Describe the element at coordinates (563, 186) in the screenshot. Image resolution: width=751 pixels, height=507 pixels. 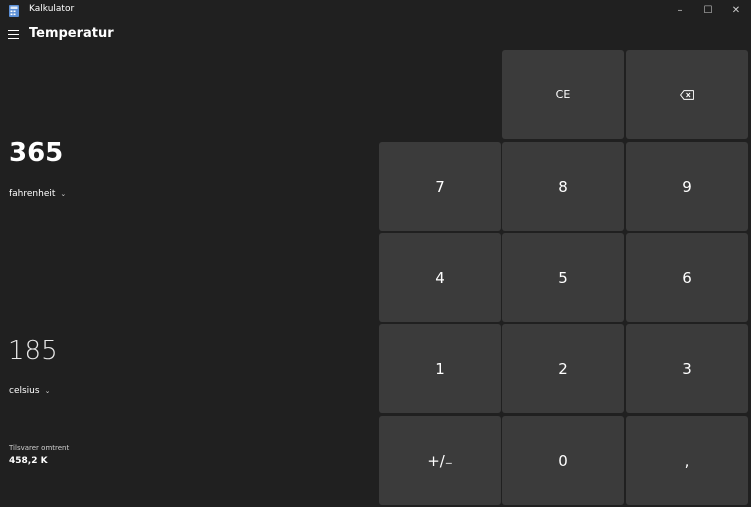
I see `digit-8-button: 8` at that location.